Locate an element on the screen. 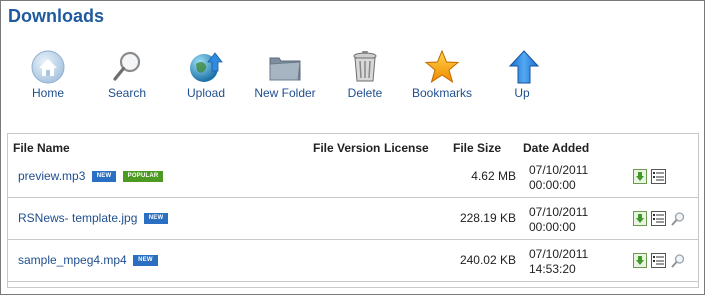  magnifier-icon is located at coordinates (127, 67).